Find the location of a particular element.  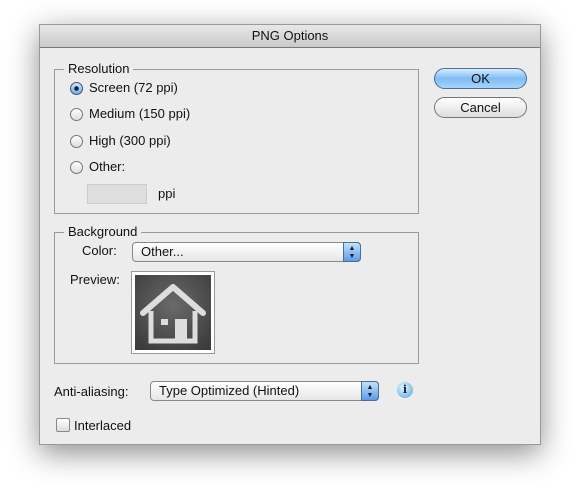

interlaced-checkbox is located at coordinates (63, 425).